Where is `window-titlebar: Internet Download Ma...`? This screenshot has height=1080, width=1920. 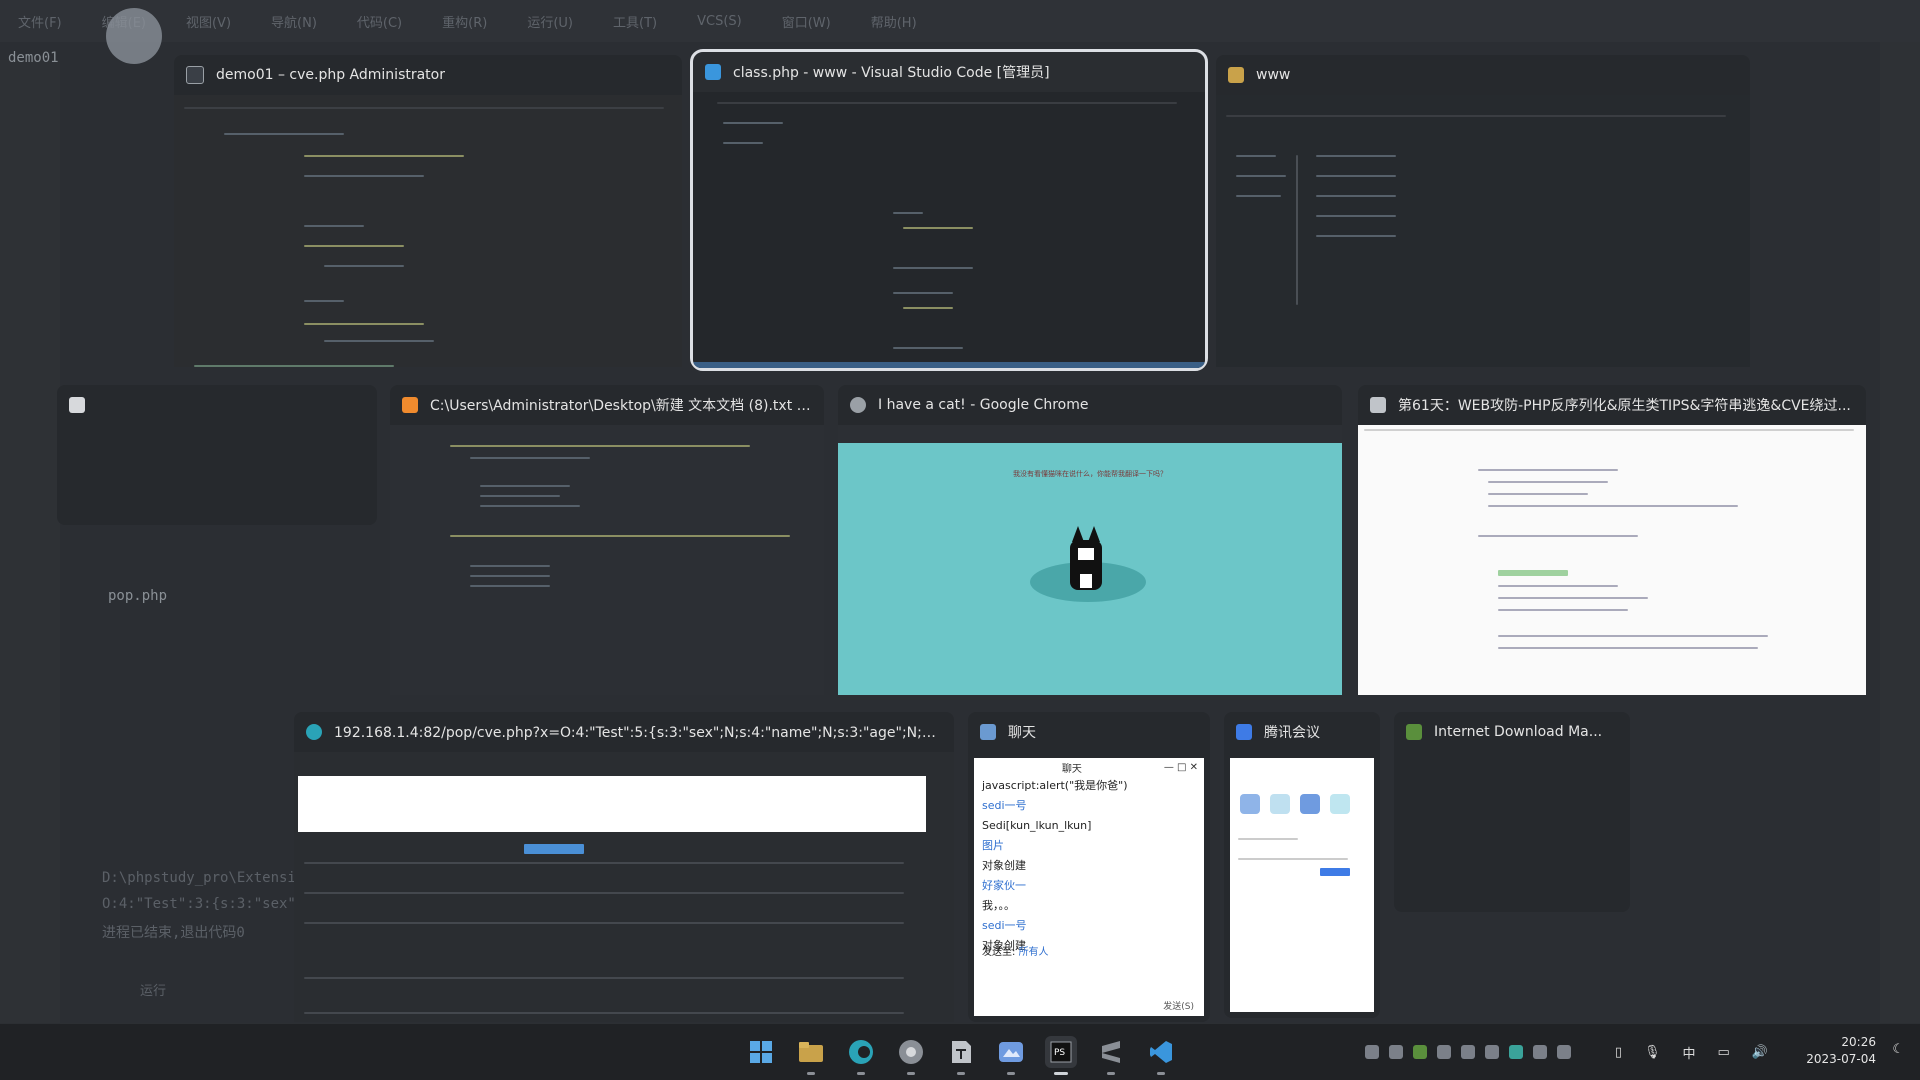 window-titlebar: Internet Download Ma... is located at coordinates (1512, 732).